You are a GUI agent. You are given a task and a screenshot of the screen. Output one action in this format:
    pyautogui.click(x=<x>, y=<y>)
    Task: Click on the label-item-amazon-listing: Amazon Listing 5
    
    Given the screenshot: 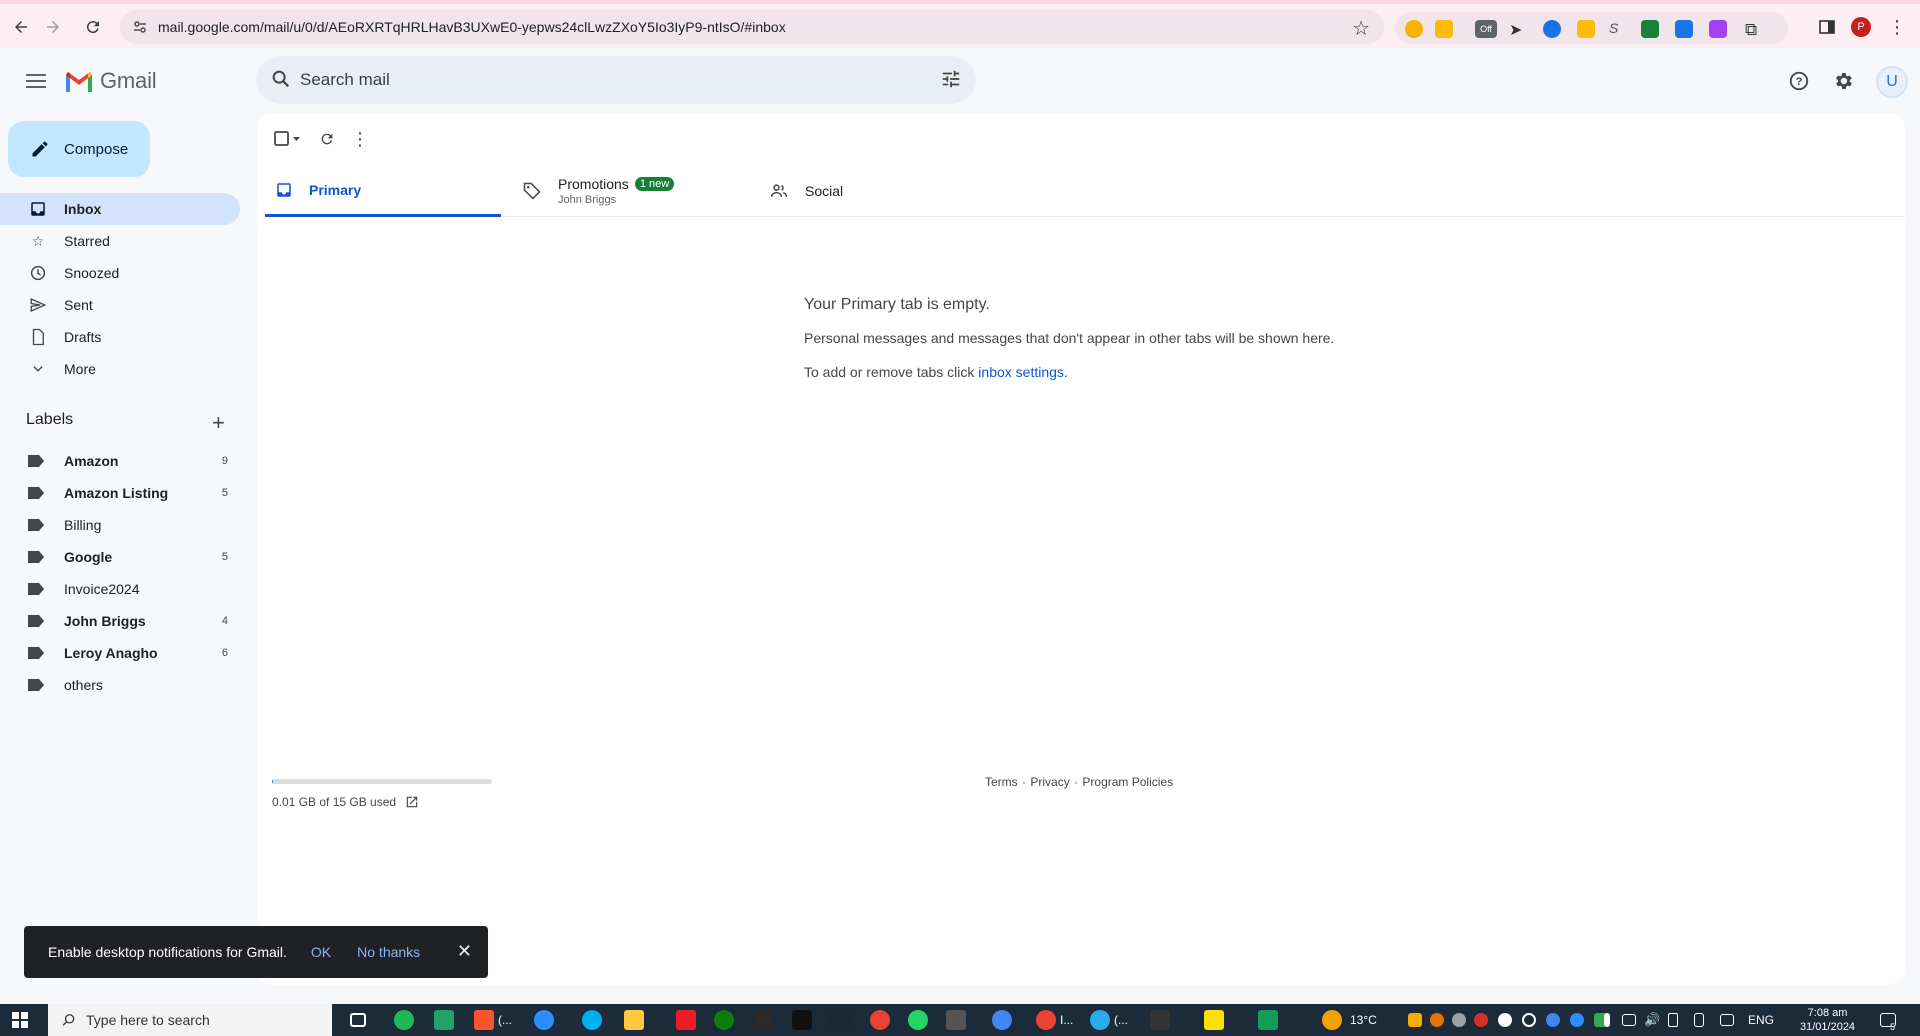 What is the action you would take?
    pyautogui.click(x=120, y=493)
    